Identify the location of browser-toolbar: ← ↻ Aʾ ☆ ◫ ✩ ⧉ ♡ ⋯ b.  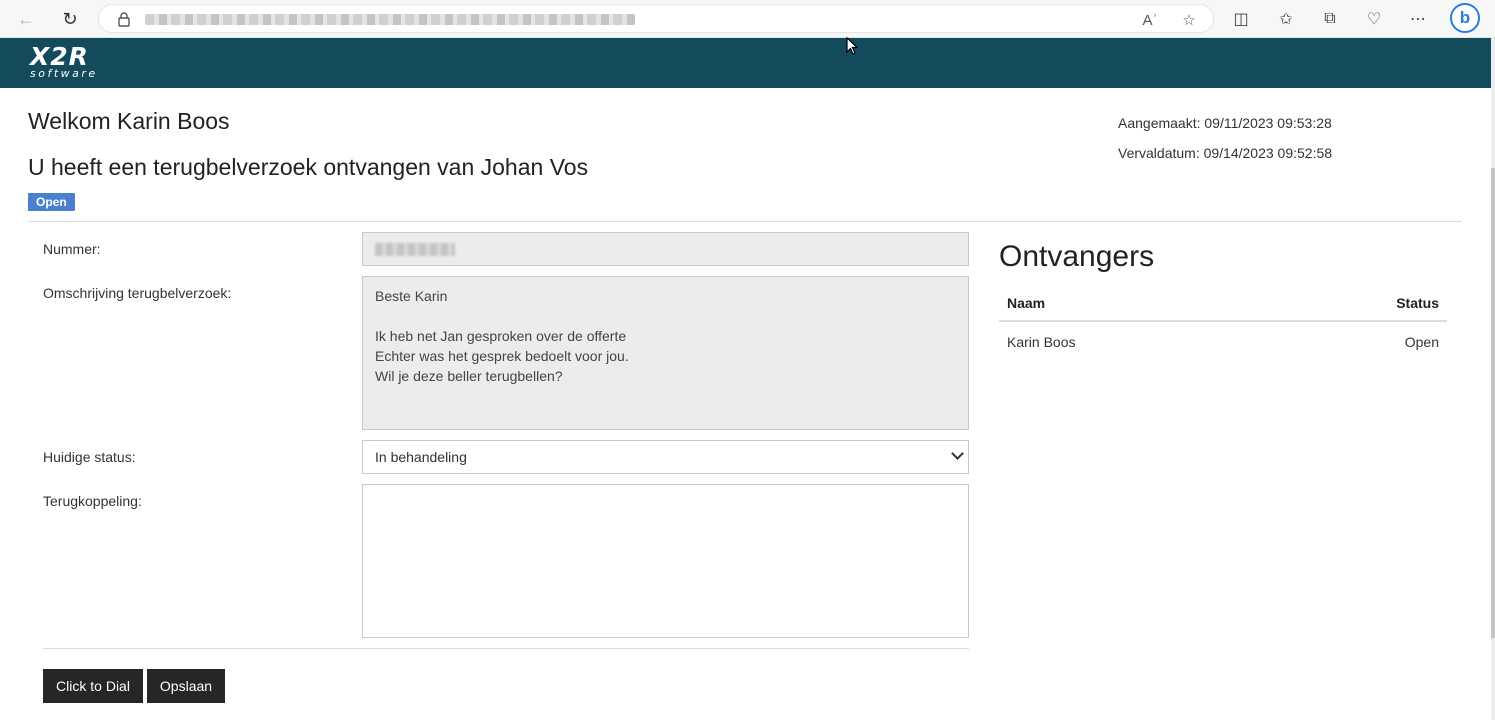
(747, 19).